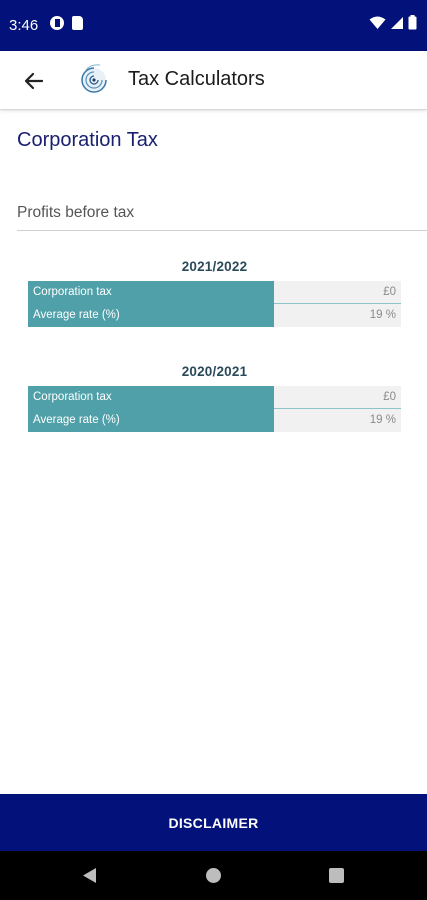 Image resolution: width=427 pixels, height=900 pixels. What do you see at coordinates (196, 79) in the screenshot?
I see `app-title: Tax Calculators` at bounding box center [196, 79].